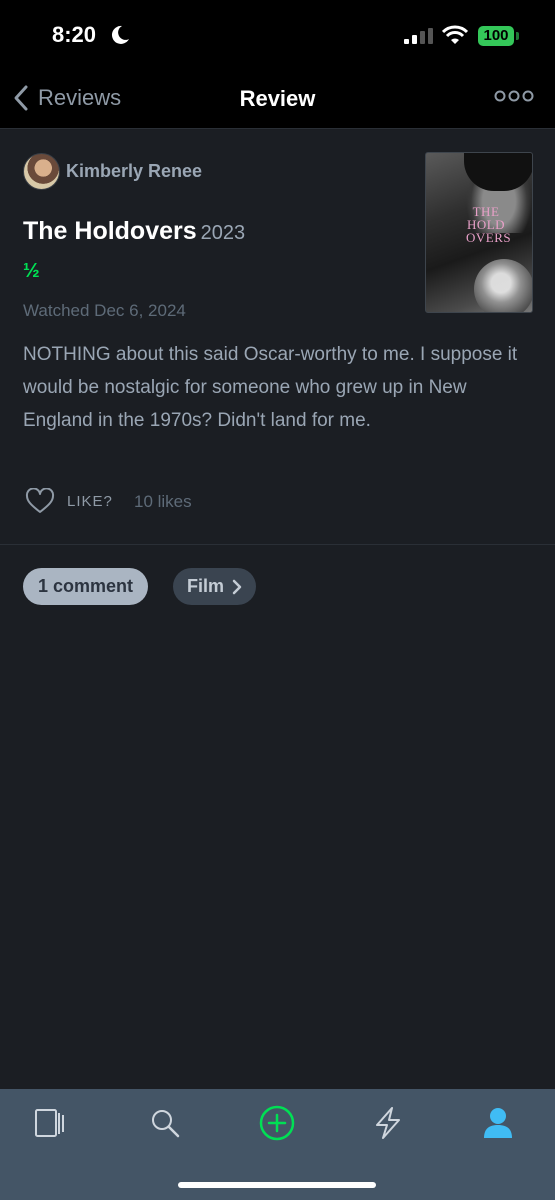  I want to click on status-time: 8:20, so click(74, 34).